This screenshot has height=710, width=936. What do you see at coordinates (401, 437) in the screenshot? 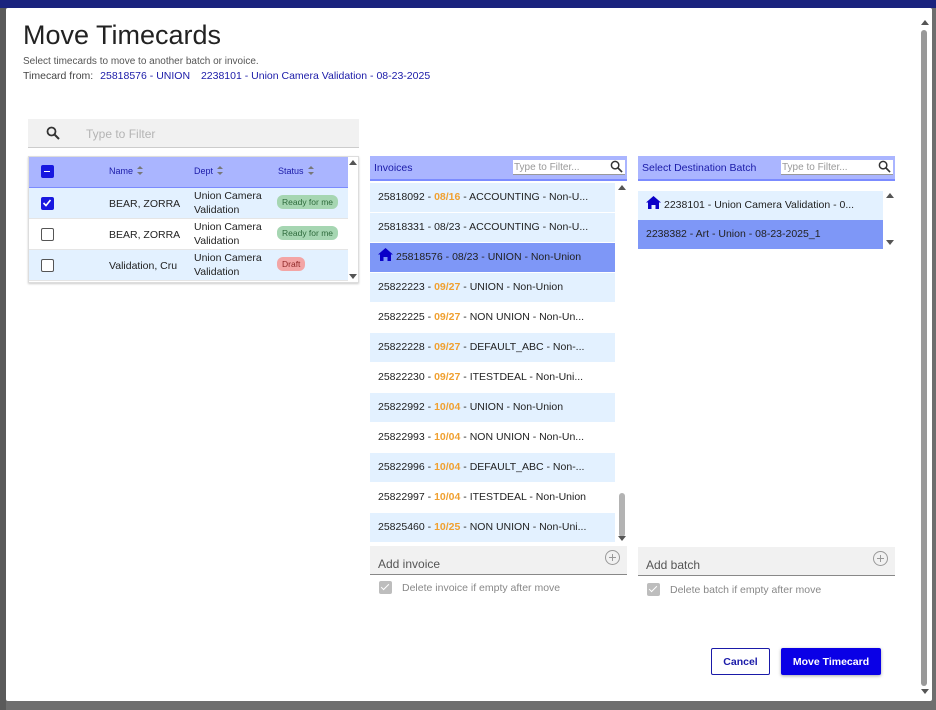
I see `invoice-id: 25822993` at bounding box center [401, 437].